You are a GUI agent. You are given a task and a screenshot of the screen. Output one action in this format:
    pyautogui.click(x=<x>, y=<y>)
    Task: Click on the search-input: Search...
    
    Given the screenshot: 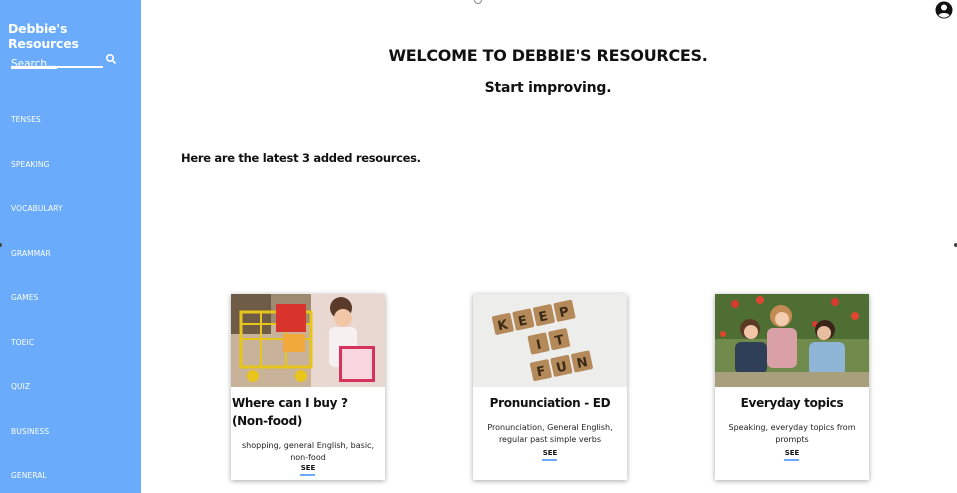 What is the action you would take?
    pyautogui.click(x=57, y=61)
    